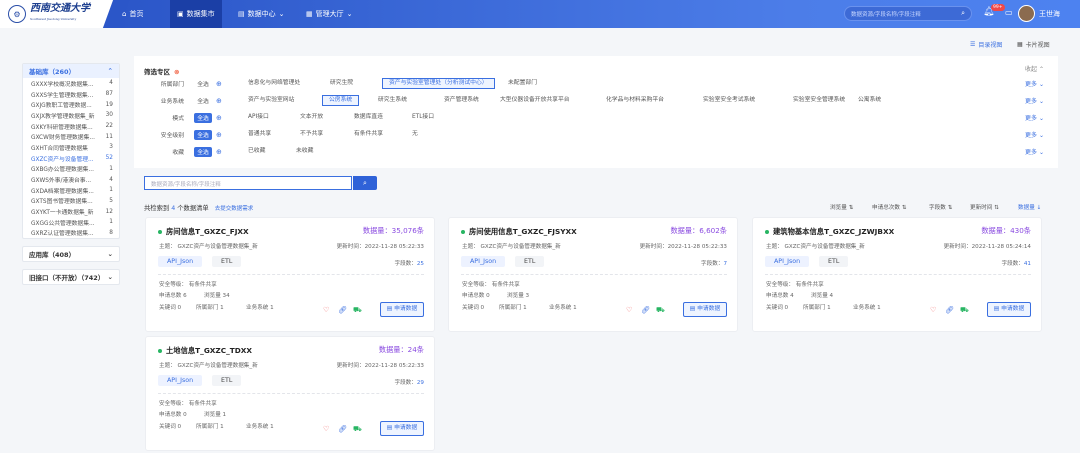  I want to click on filter-option: 实验室安全管理系统, so click(819, 100).